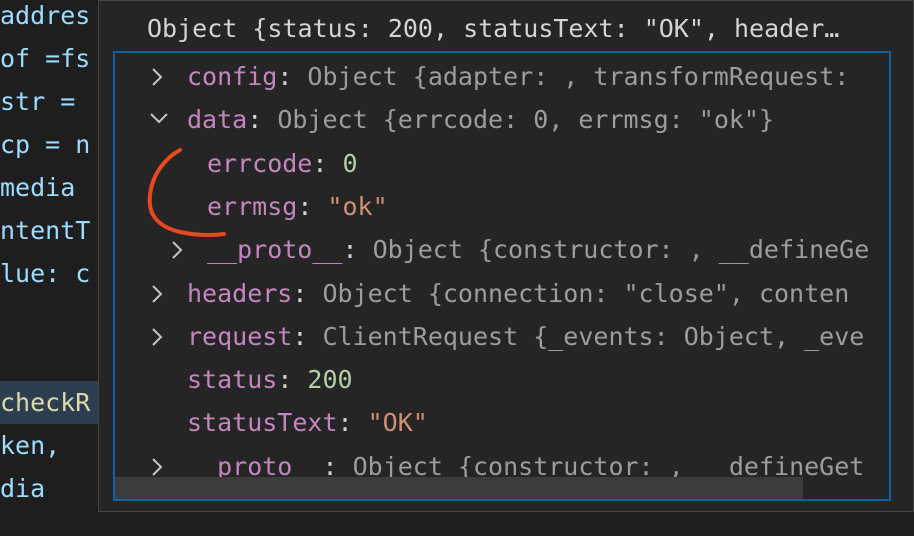 Image resolution: width=914 pixels, height=536 pixels. I want to click on chevron-down-icon, so click(159, 119).